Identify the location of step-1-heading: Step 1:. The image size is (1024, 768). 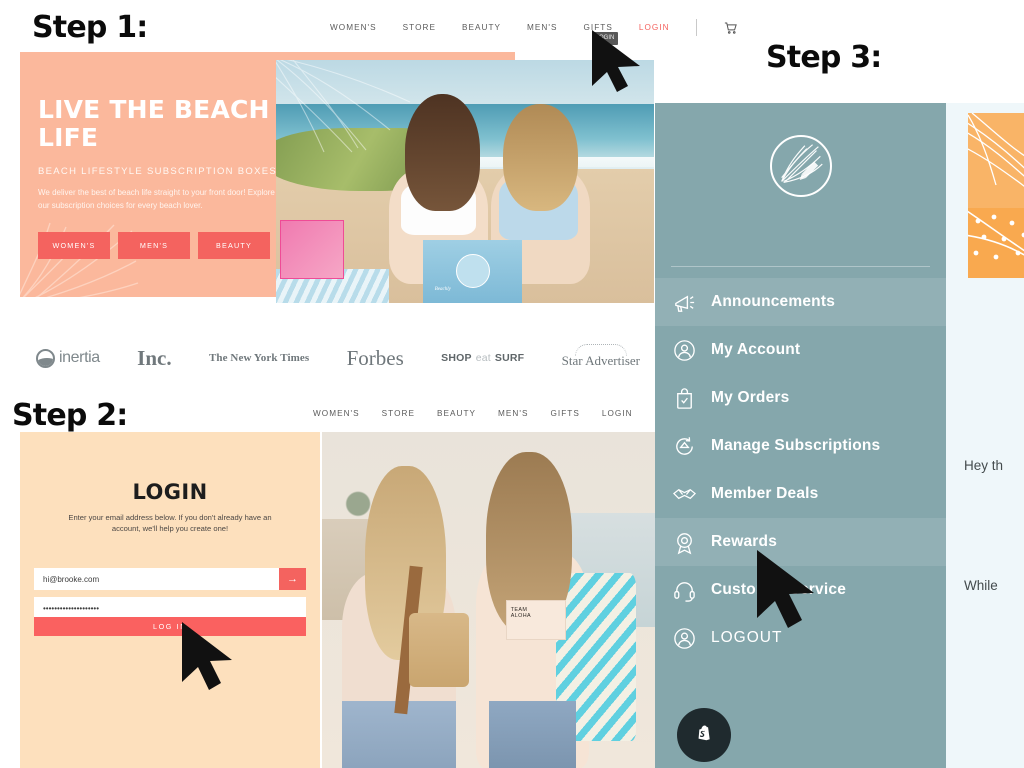
(90, 27).